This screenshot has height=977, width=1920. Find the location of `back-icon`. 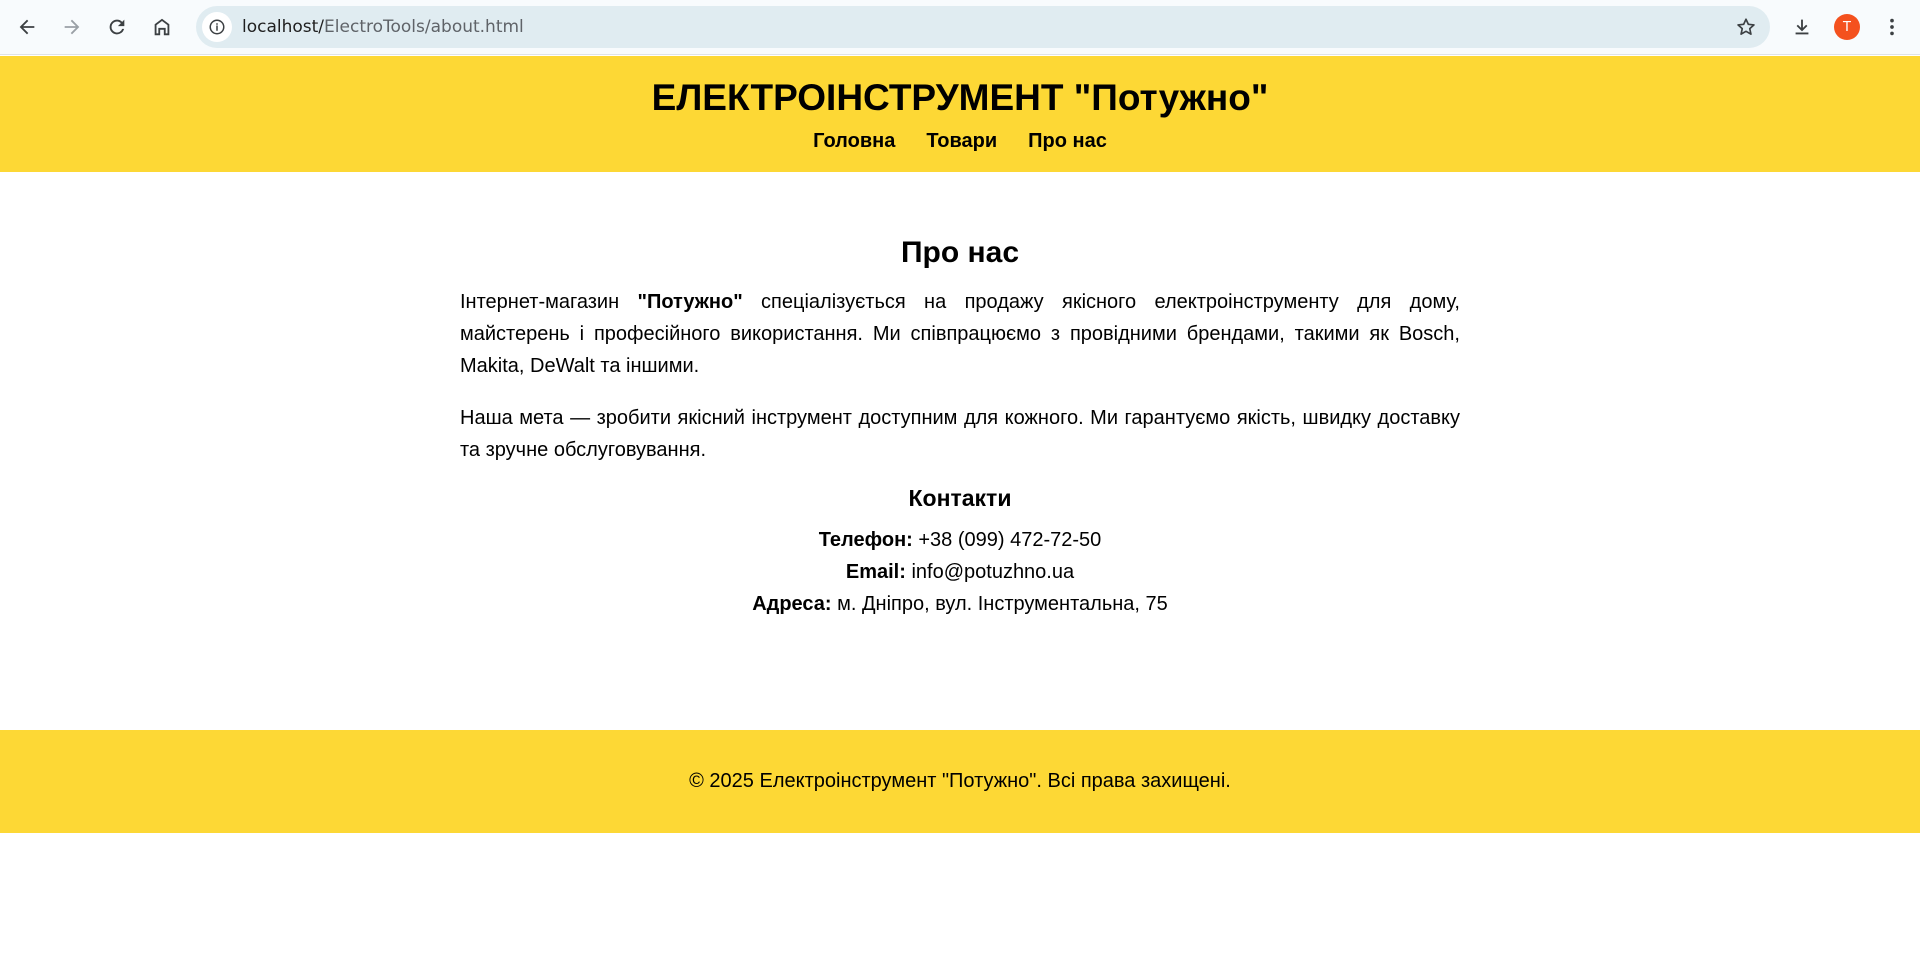

back-icon is located at coordinates (27, 27).